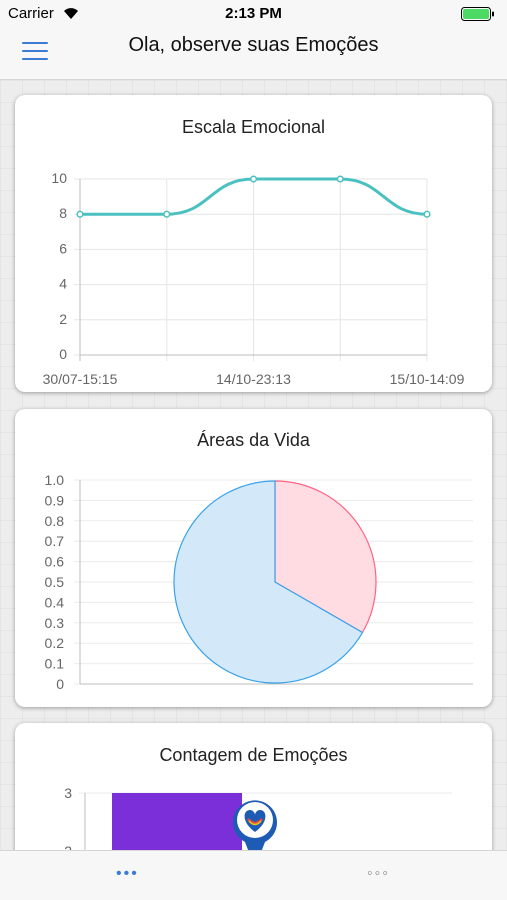 This screenshot has width=507, height=900. Describe the element at coordinates (55, 582) in the screenshot. I see `y-tick-label: 0.5` at that location.